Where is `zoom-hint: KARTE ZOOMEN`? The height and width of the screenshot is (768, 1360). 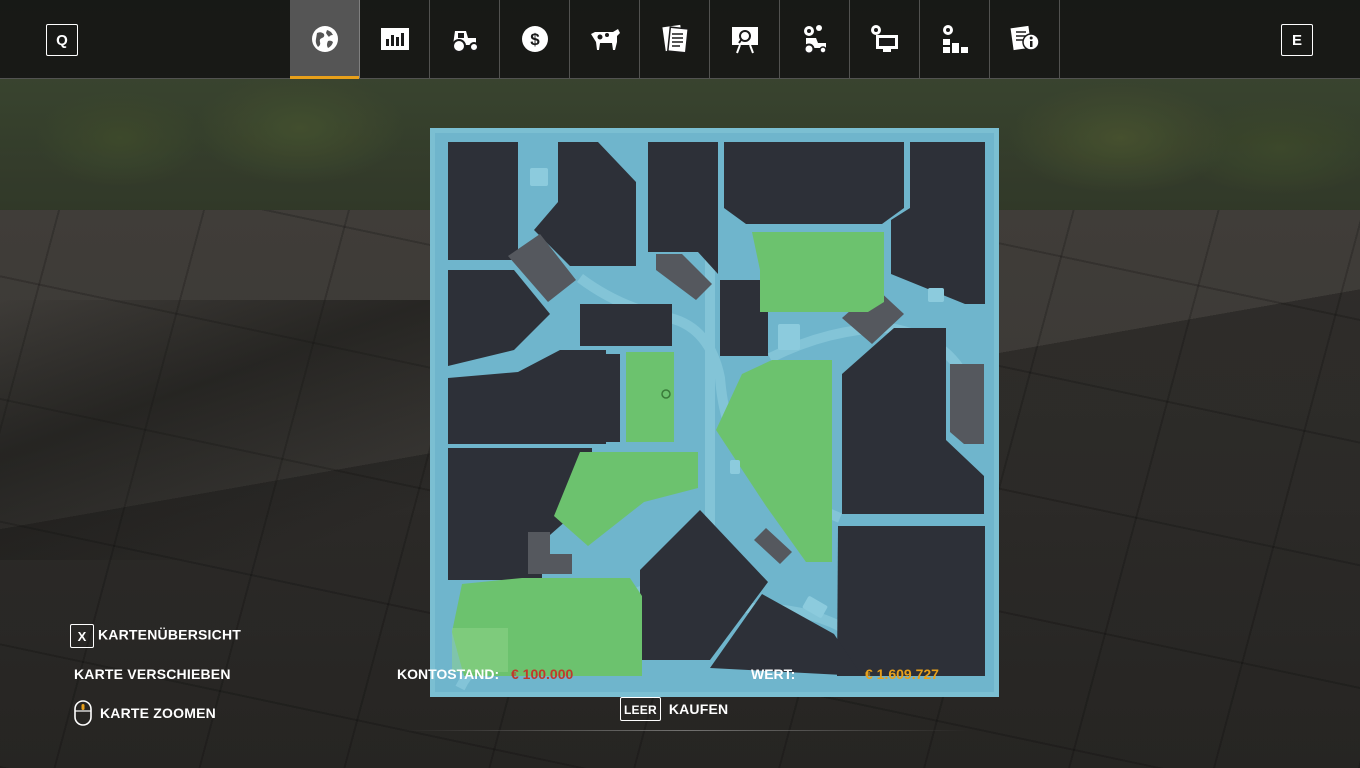
zoom-hint: KARTE ZOOMEN is located at coordinates (145, 713).